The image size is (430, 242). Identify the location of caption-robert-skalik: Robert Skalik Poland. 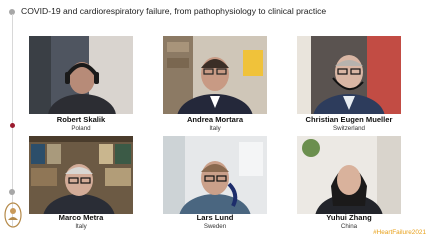
(81, 123).